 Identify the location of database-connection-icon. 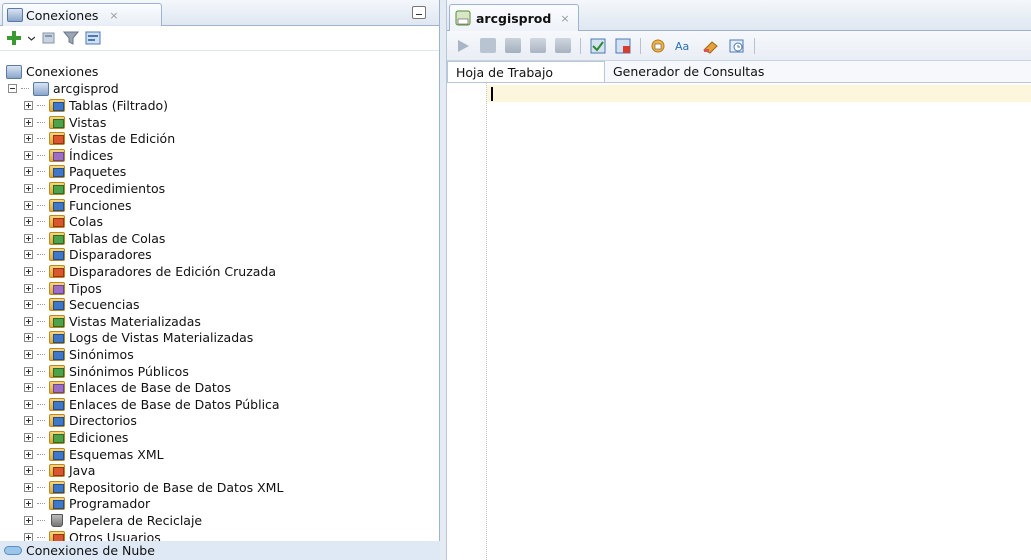
(41, 88).